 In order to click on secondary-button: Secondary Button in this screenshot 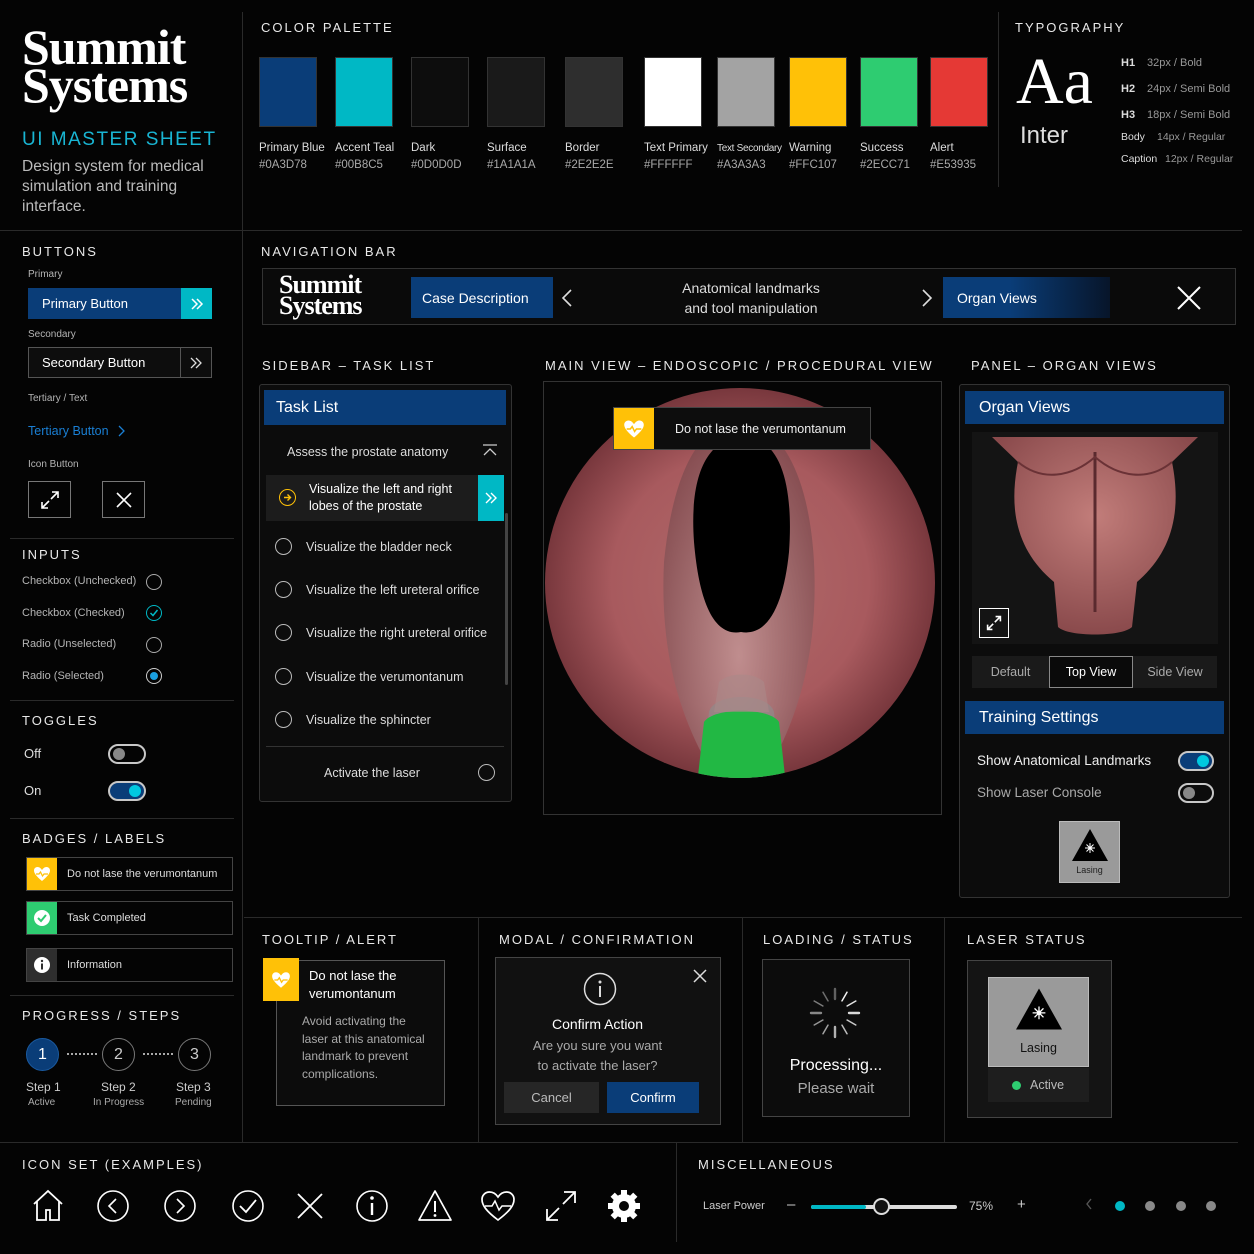, I will do `click(120, 362)`.